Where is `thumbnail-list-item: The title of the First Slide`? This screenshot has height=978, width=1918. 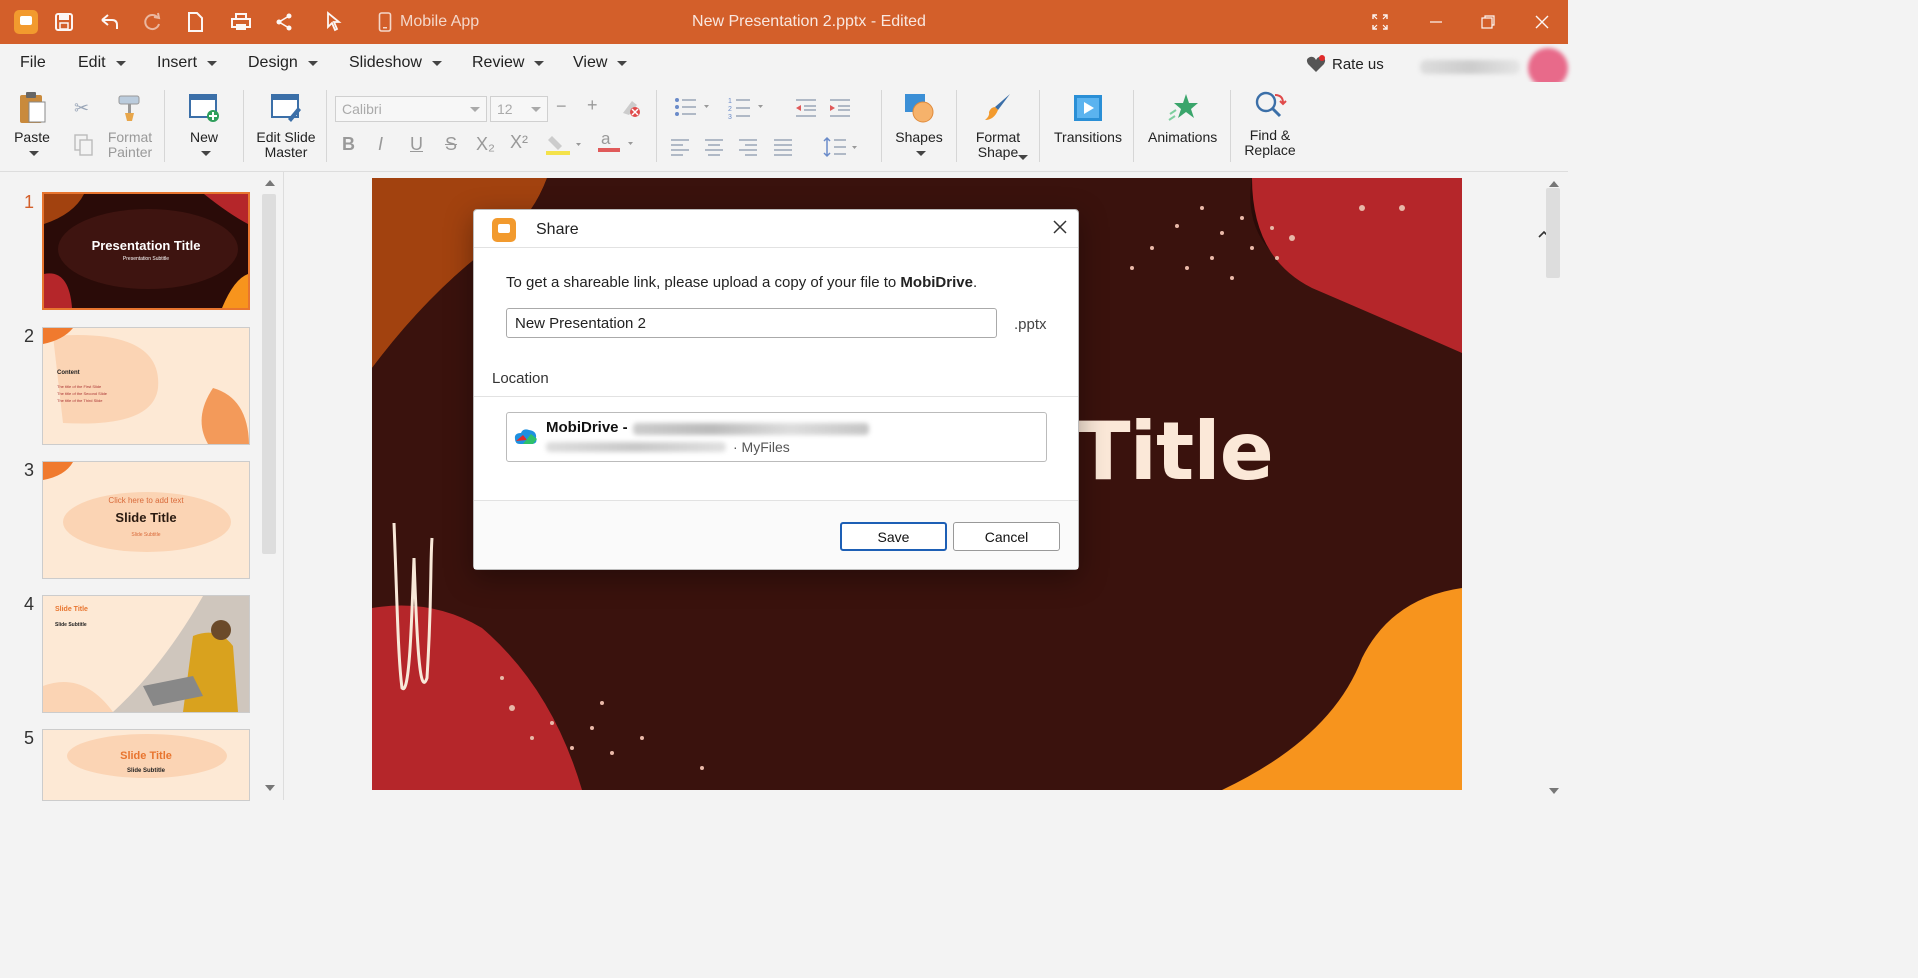 thumbnail-list-item: The title of the First Slide is located at coordinates (79, 386).